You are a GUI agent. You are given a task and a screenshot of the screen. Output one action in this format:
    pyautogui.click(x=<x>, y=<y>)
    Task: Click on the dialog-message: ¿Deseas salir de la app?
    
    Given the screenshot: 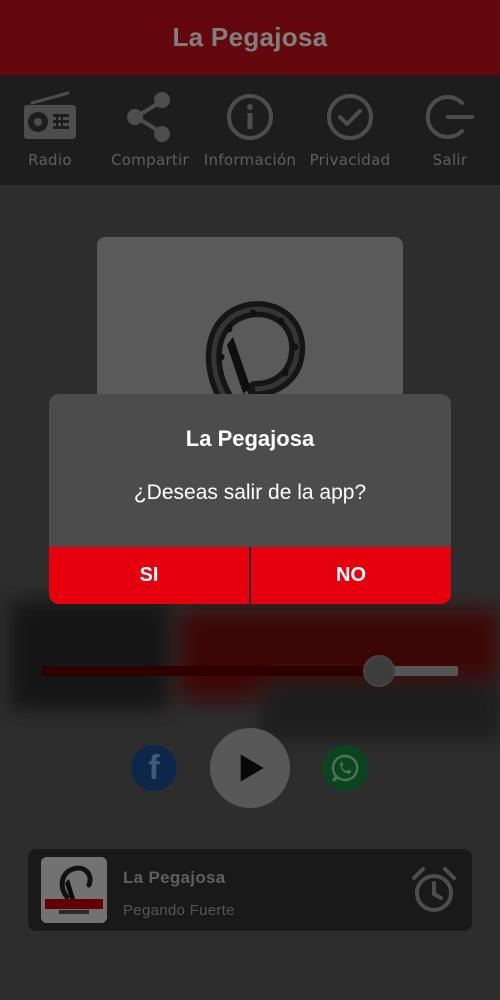 What is the action you would take?
    pyautogui.click(x=250, y=492)
    